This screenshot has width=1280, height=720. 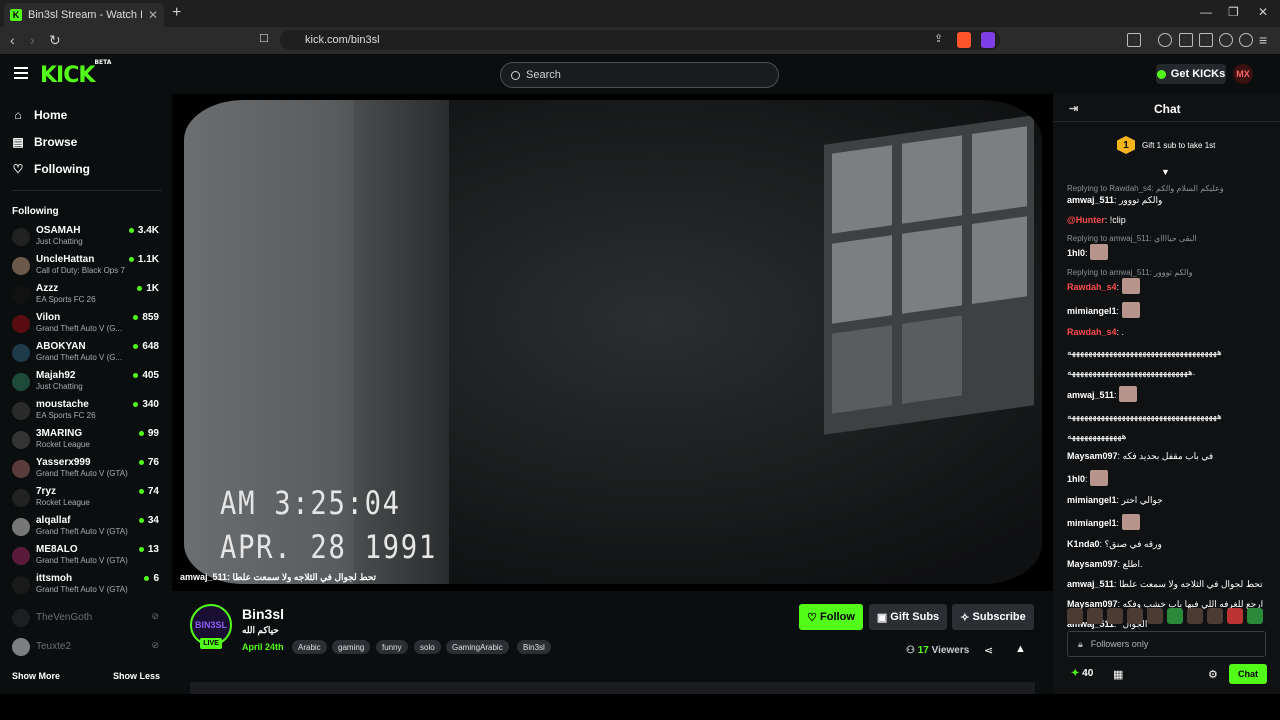 I want to click on show-more-button: Show More, so click(x=36, y=676).